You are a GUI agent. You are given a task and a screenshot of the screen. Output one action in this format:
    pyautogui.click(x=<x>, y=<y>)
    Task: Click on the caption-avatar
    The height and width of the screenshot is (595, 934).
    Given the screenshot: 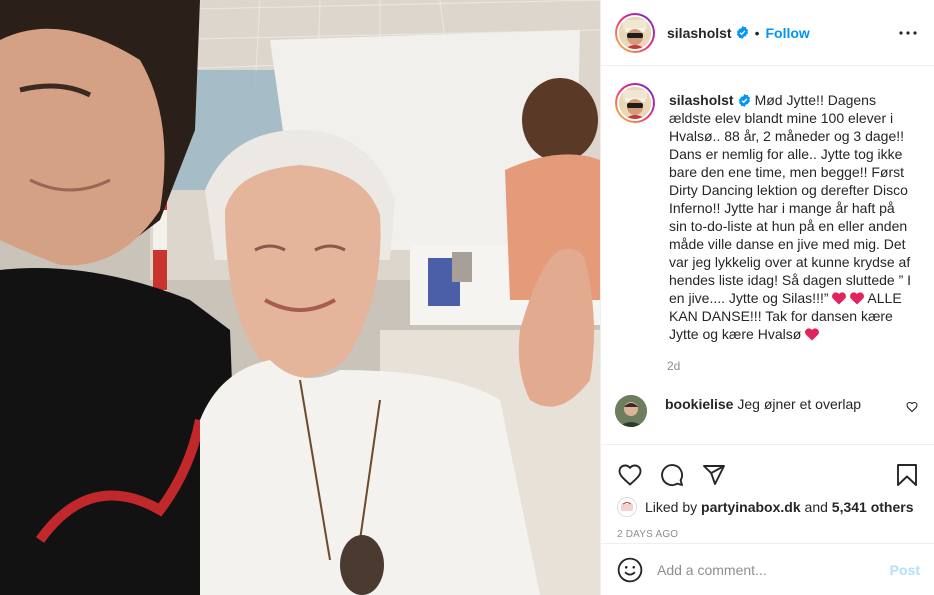 What is the action you would take?
    pyautogui.click(x=635, y=103)
    